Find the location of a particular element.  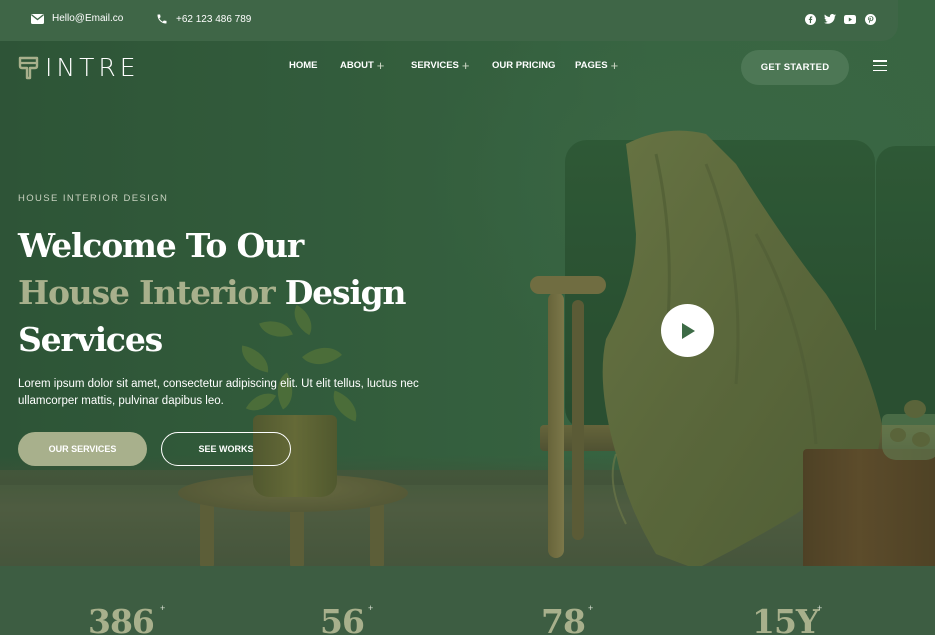

facebook-icon is located at coordinates (810, 19).